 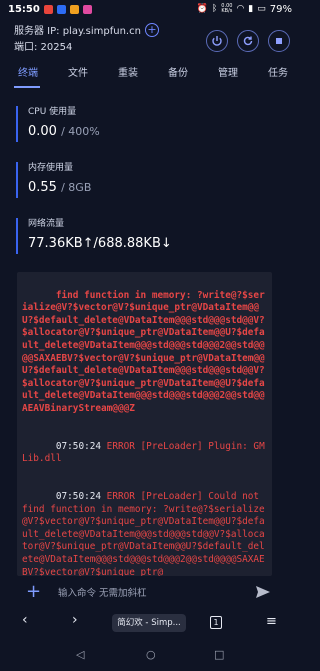 What do you see at coordinates (42, 131) in the screenshot?
I see `cpu-value: 0.00` at bounding box center [42, 131].